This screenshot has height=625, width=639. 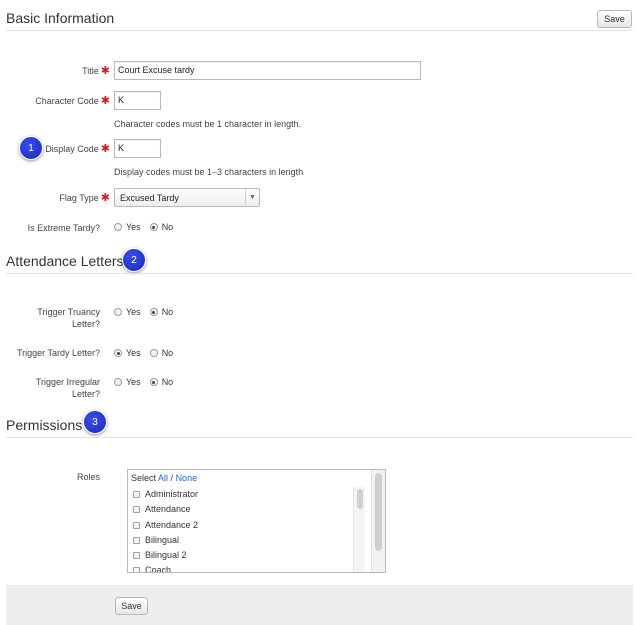 I want to click on basic-information-heading: Basic Information, so click(x=60, y=18).